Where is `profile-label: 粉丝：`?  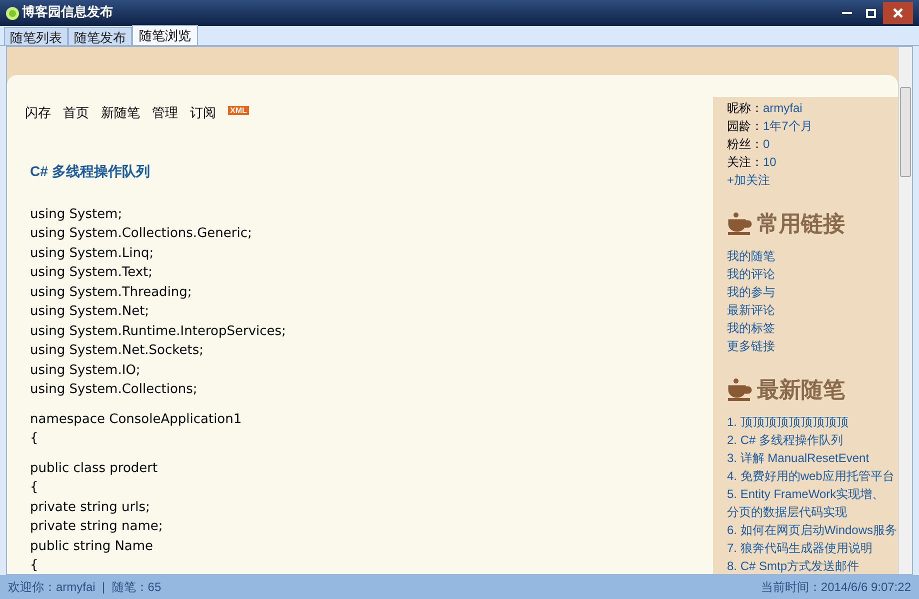
profile-label: 粉丝： is located at coordinates (745, 144).